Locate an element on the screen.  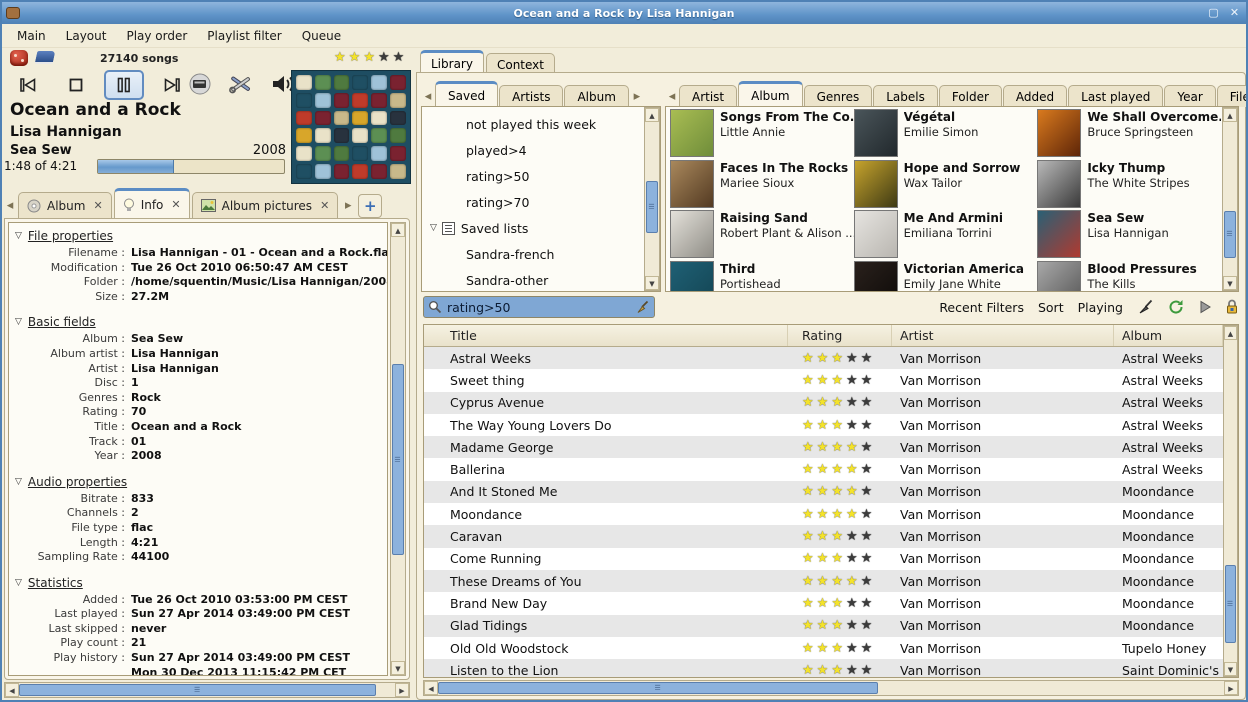
albums-pane-tab-file-type: File type is located at coordinates (1231, 96).